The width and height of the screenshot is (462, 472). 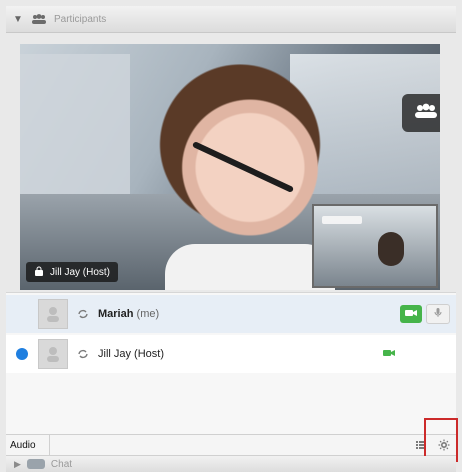 I want to click on mic-icon, so click(x=438, y=314).